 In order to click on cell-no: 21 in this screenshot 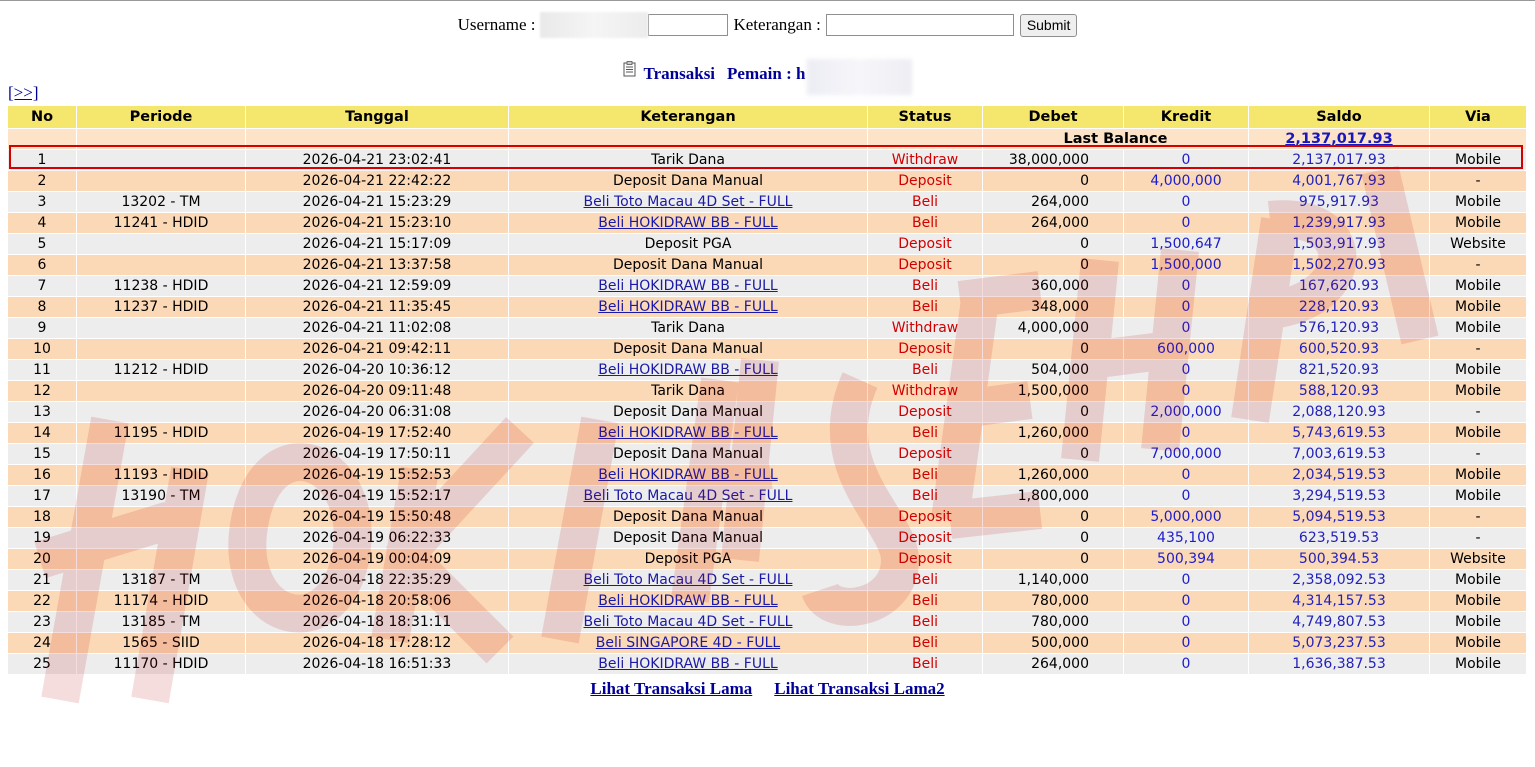, I will do `click(42, 580)`.